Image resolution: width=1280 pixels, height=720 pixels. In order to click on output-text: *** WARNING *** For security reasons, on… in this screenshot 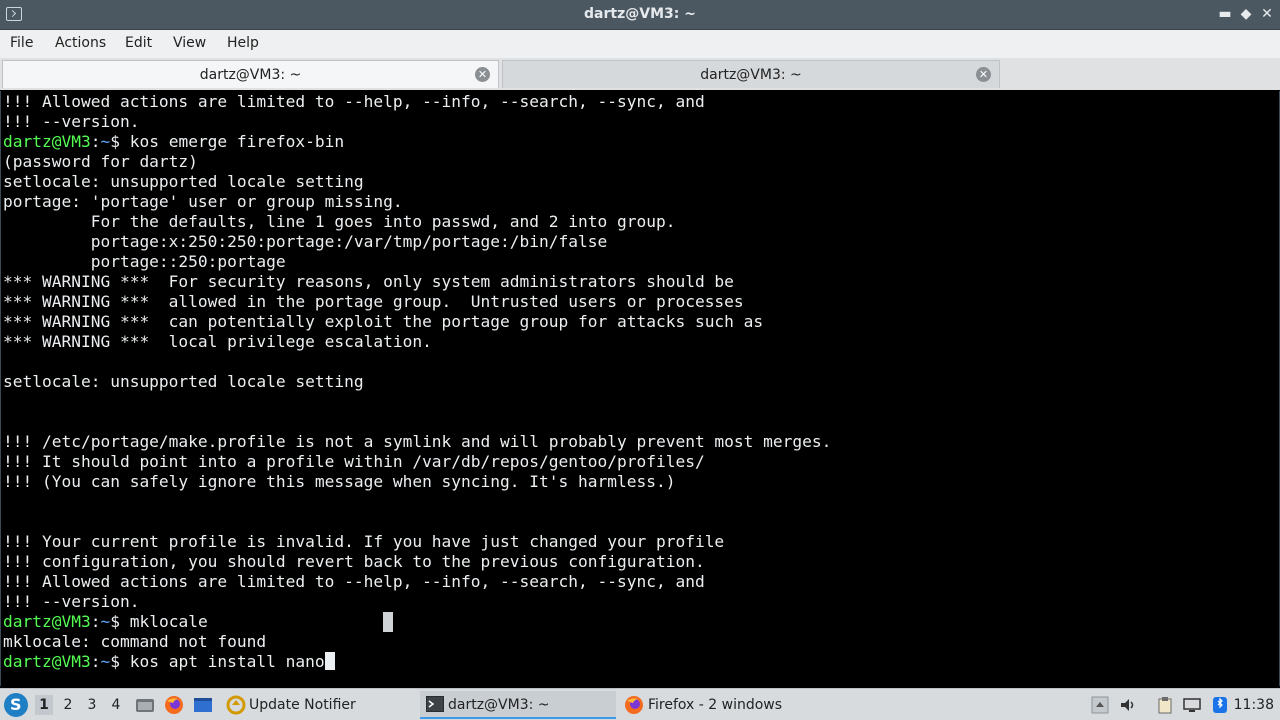, I will do `click(368, 281)`.